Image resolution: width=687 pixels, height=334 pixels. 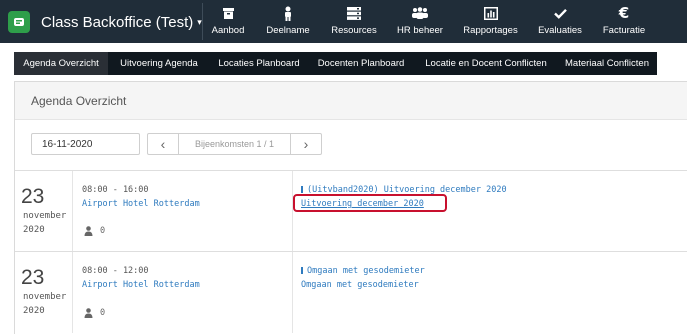 What do you see at coordinates (19, 22) in the screenshot?
I see `app-logo-icon` at bounding box center [19, 22].